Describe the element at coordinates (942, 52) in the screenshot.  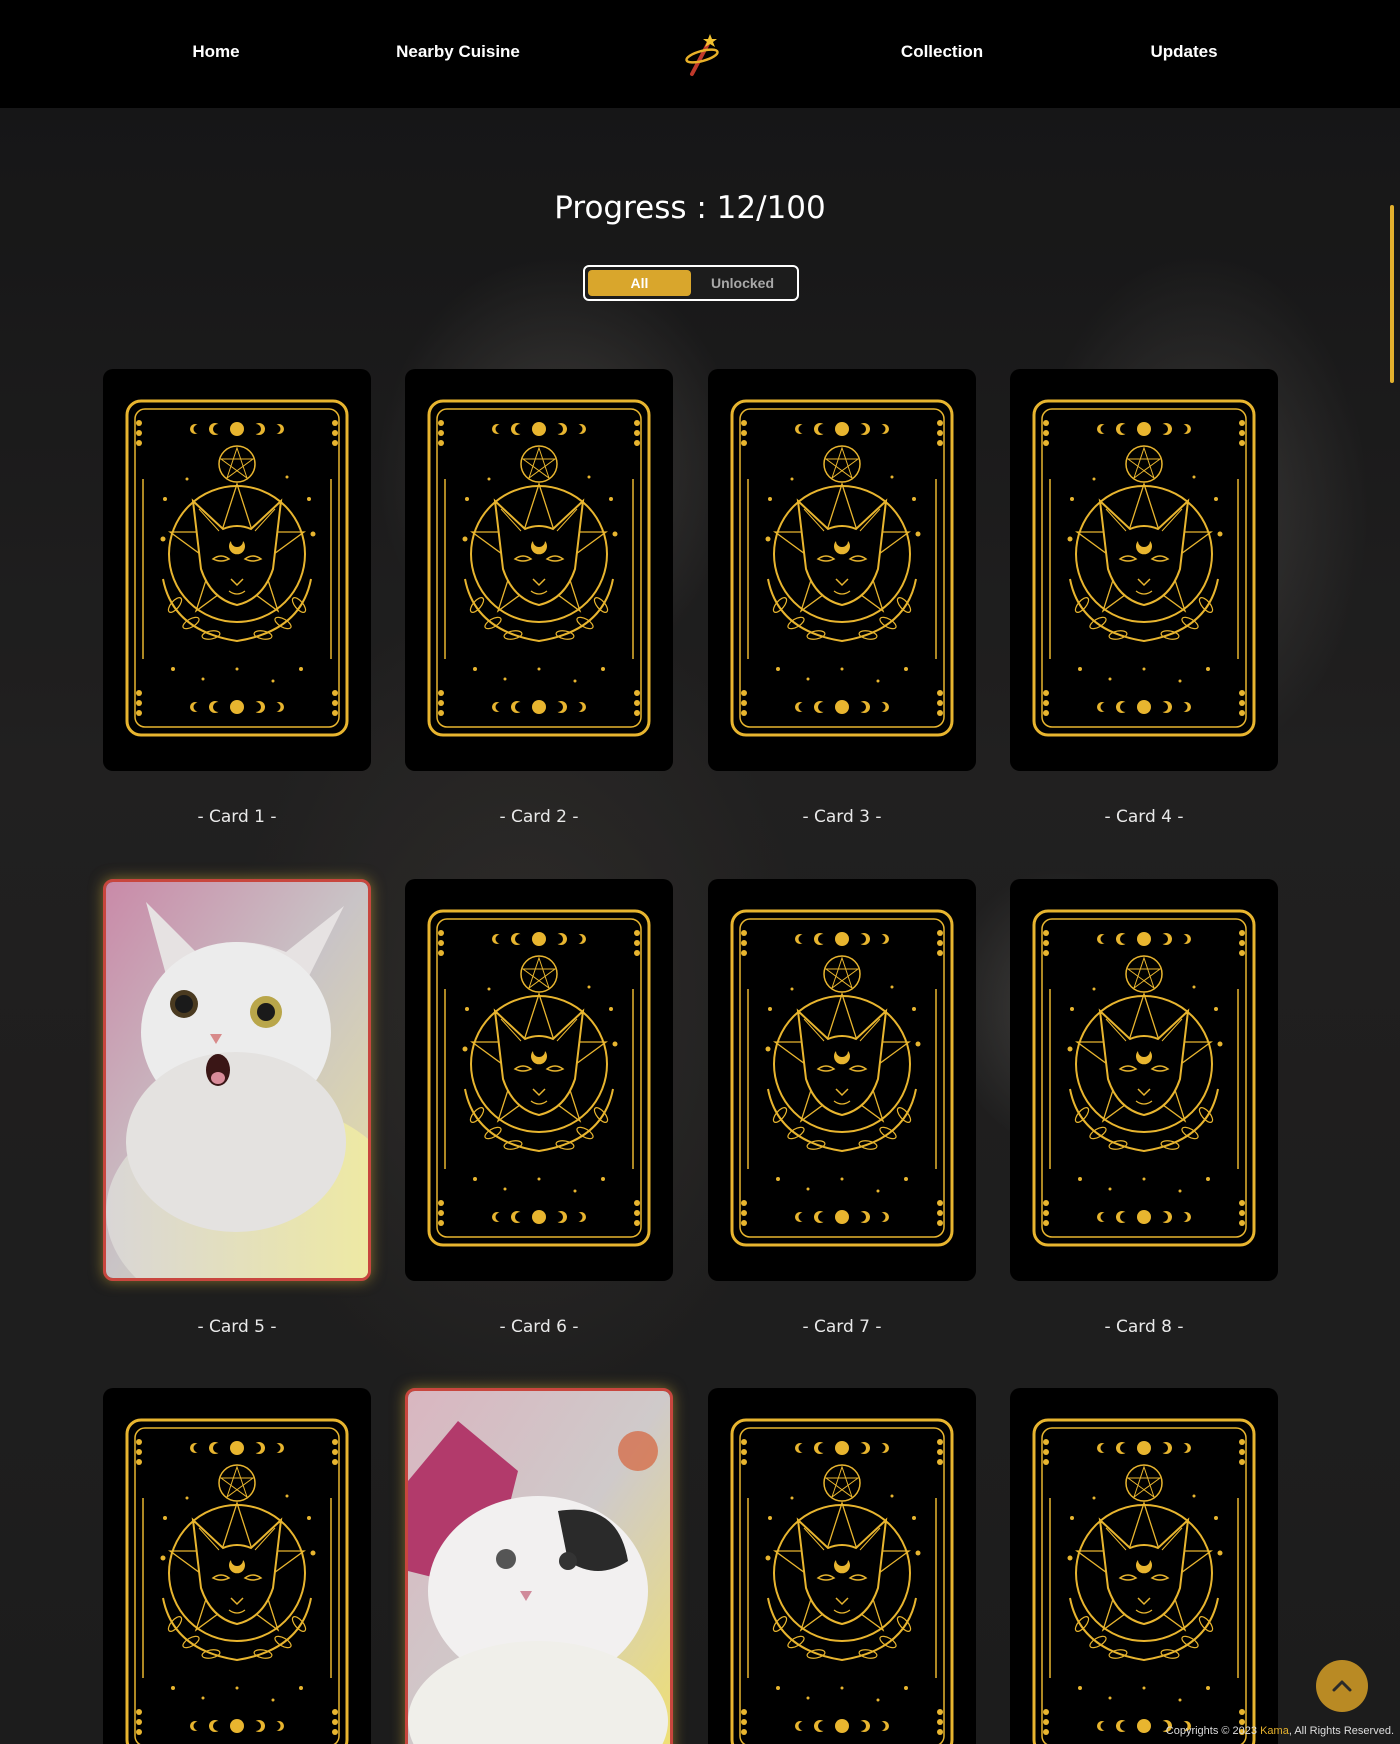
I see `nav-collection: Collection` at that location.